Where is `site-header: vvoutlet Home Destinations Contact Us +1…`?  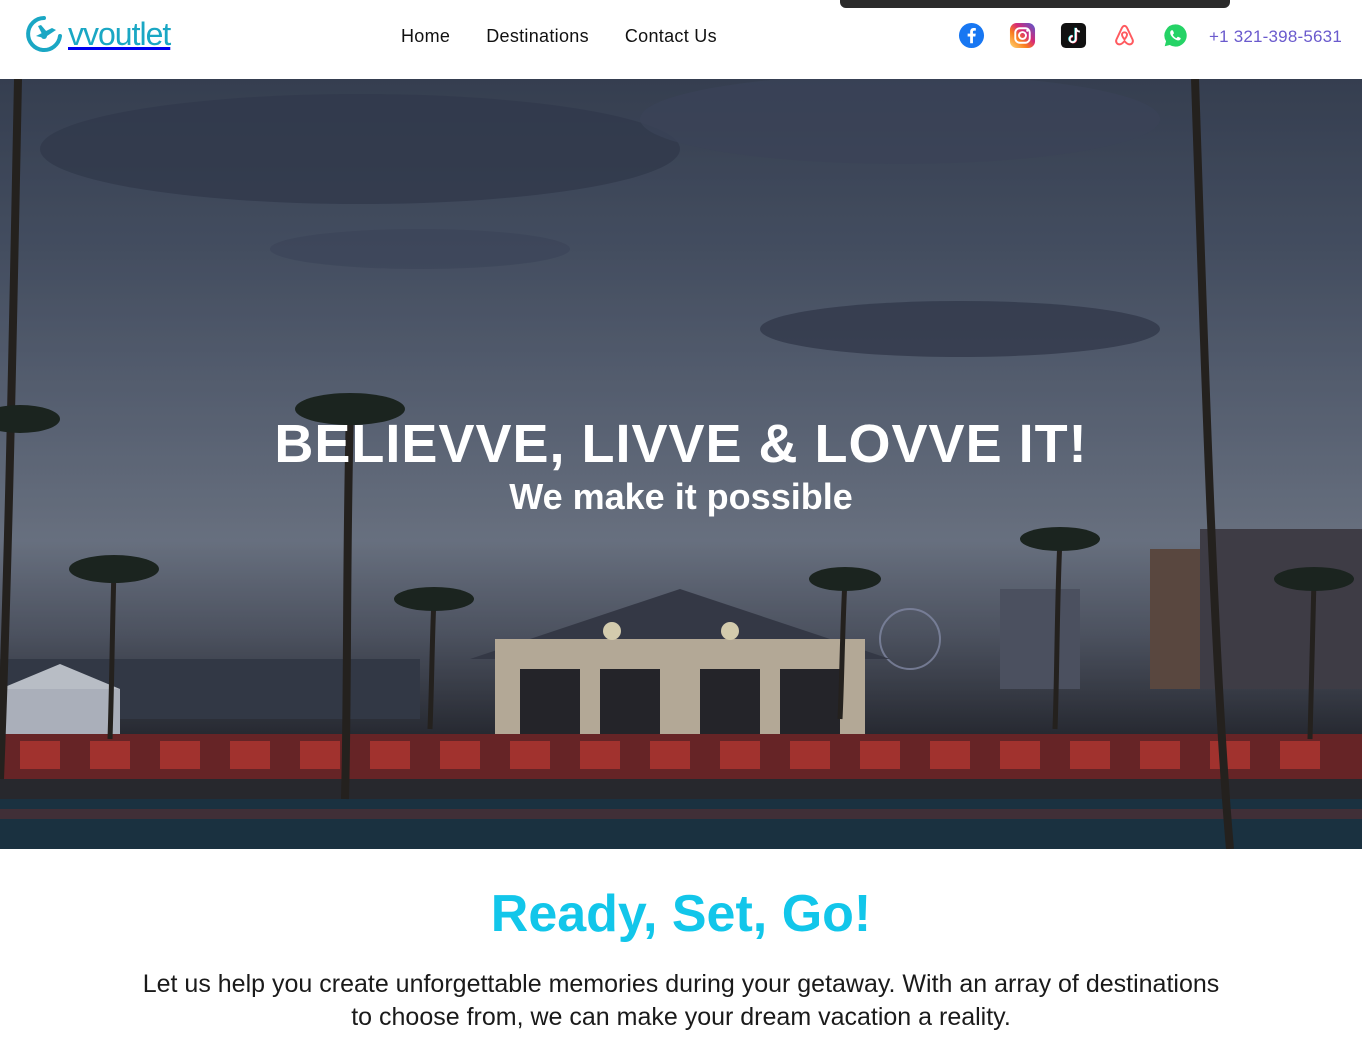 site-header: vvoutlet Home Destinations Contact Us +1… is located at coordinates (681, 39).